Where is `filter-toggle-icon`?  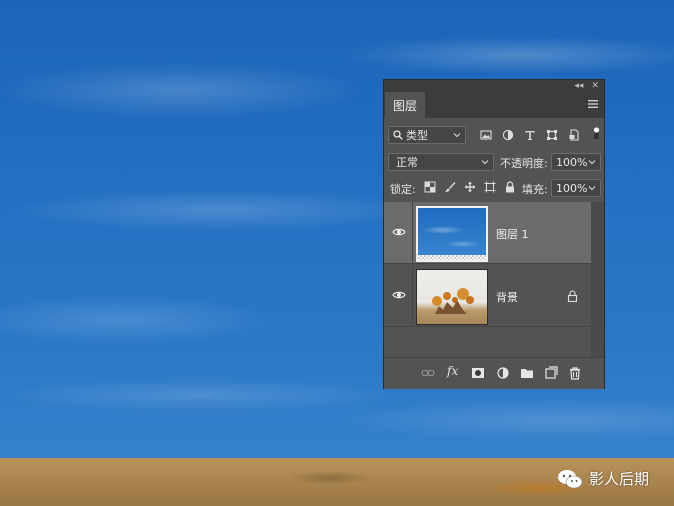 filter-toggle-icon is located at coordinates (596, 133).